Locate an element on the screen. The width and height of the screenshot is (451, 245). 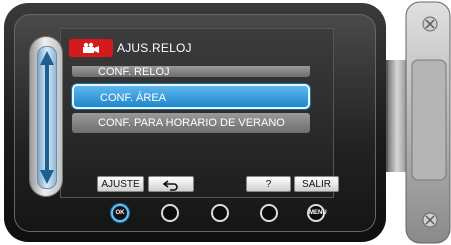
slider-track is located at coordinates (47, 117).